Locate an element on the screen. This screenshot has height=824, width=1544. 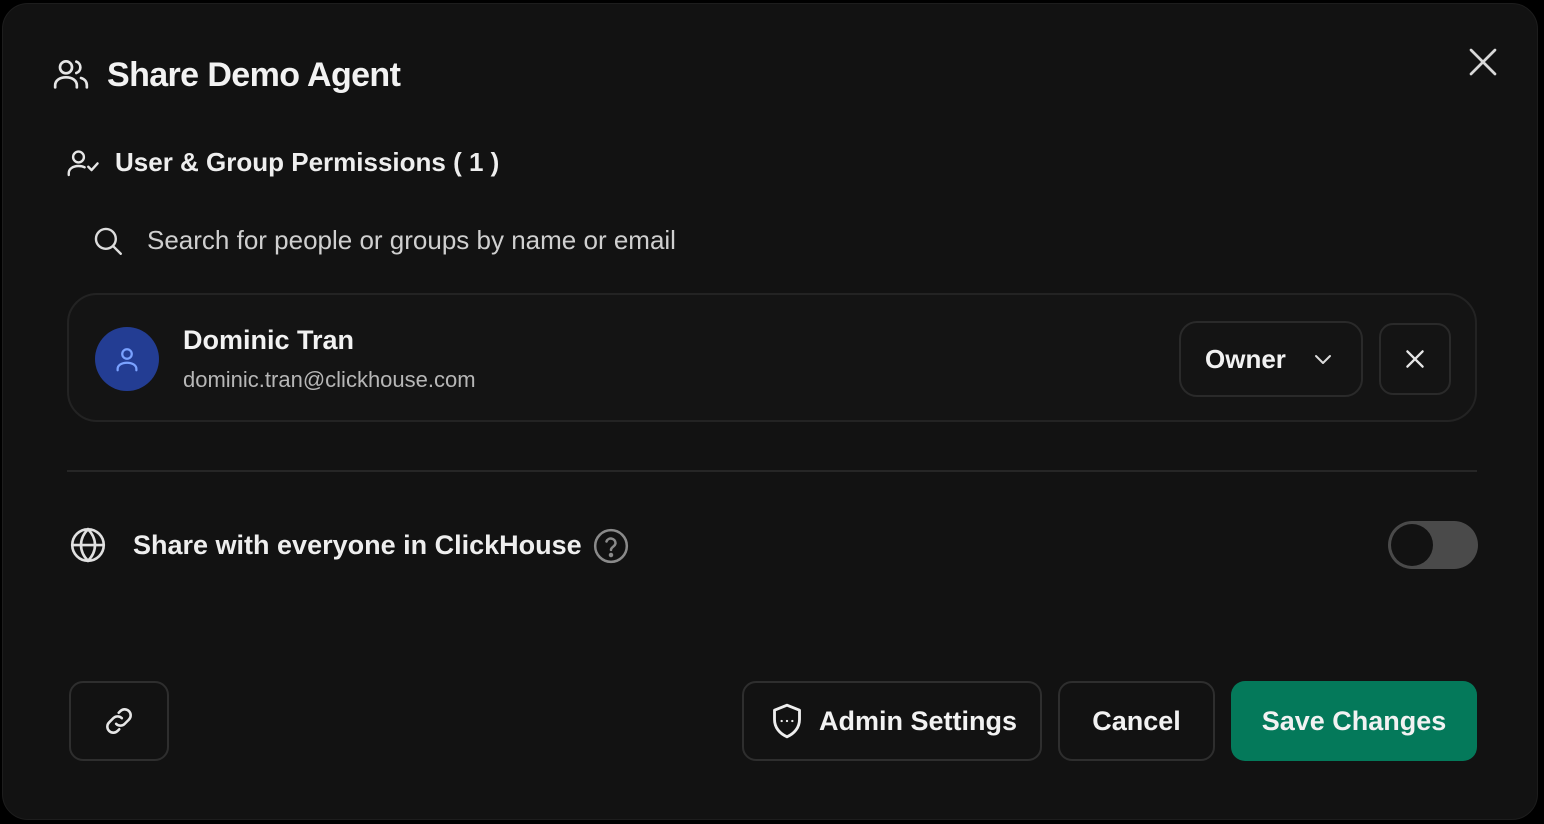
share-everyone-label: Share with everyone in ClickHouse is located at coordinates (357, 545).